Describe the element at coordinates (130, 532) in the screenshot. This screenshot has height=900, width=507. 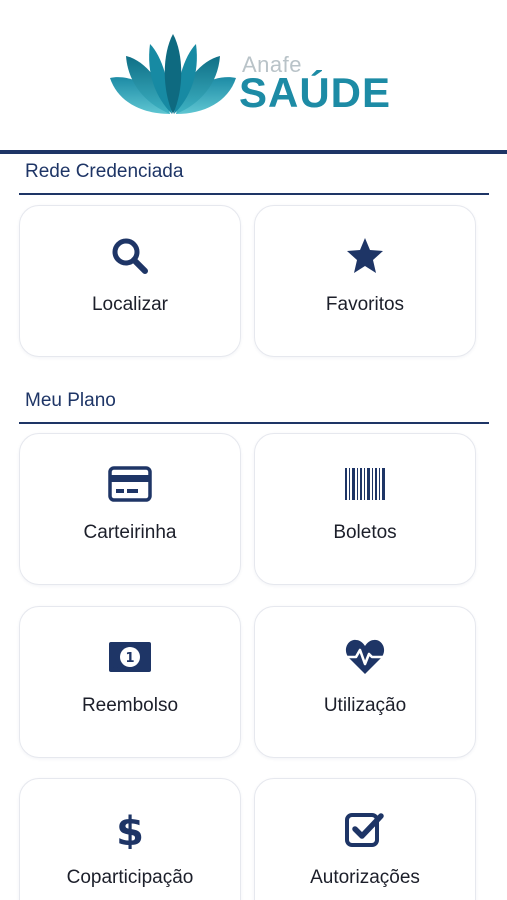
I see `carteirinha-label: Carteirinha` at that location.